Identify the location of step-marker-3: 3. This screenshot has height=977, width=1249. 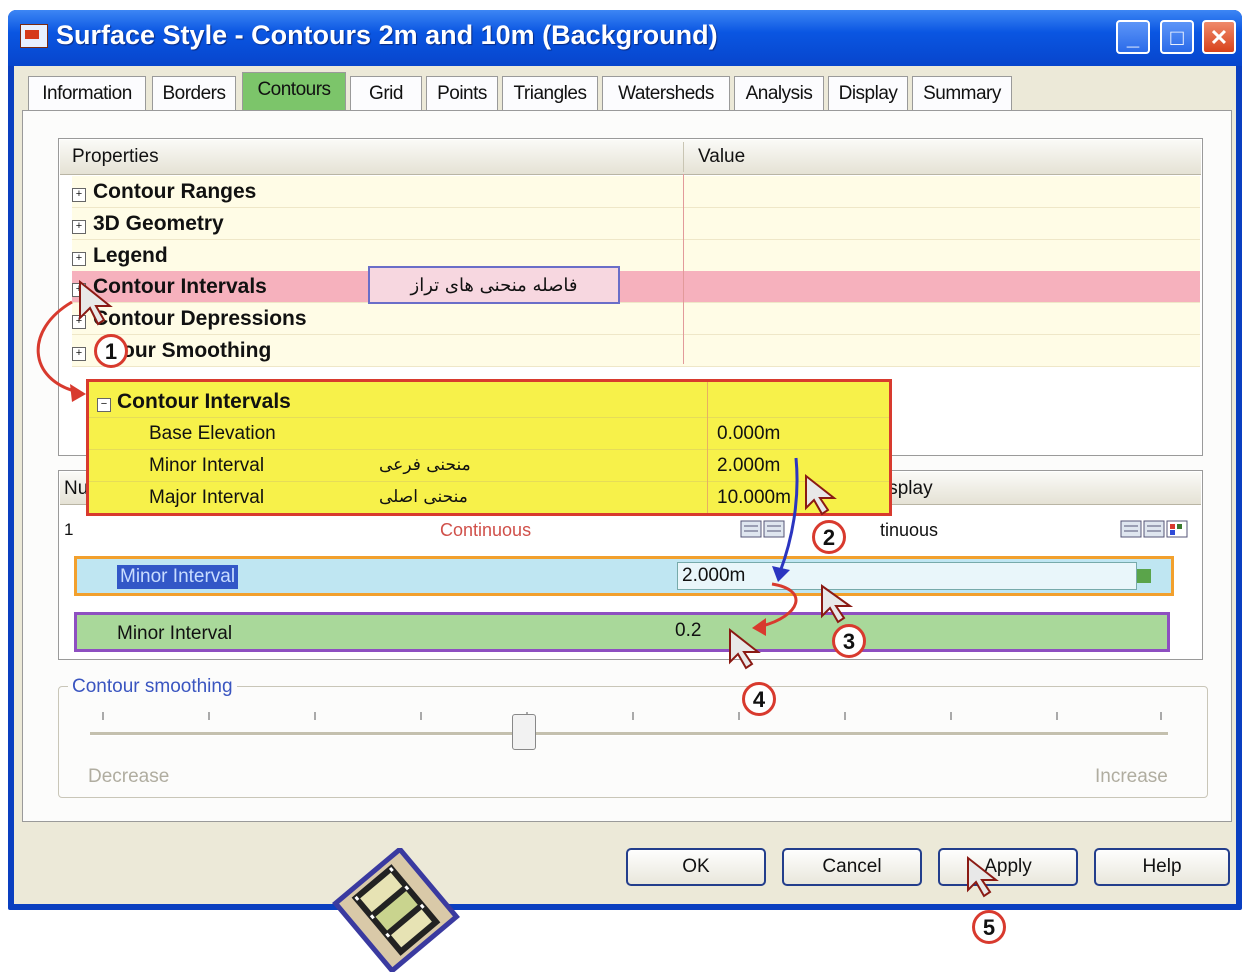
(849, 641).